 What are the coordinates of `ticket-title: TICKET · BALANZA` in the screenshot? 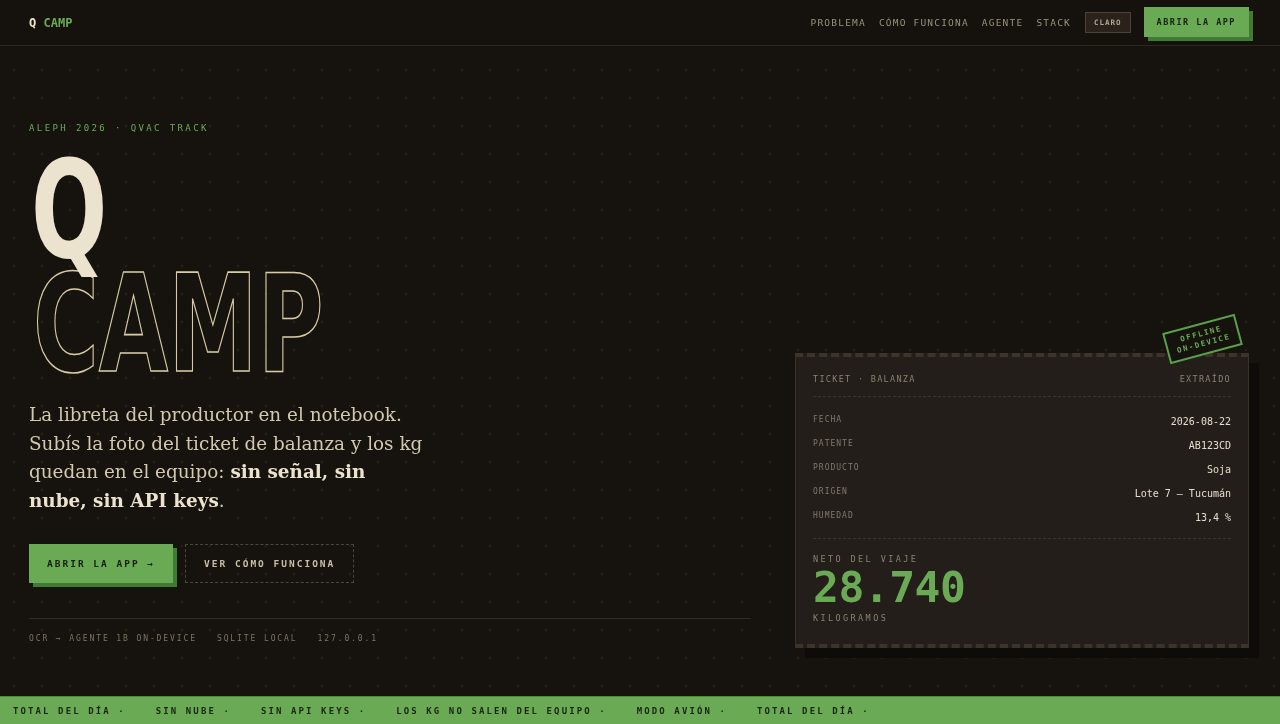 It's located at (864, 379).